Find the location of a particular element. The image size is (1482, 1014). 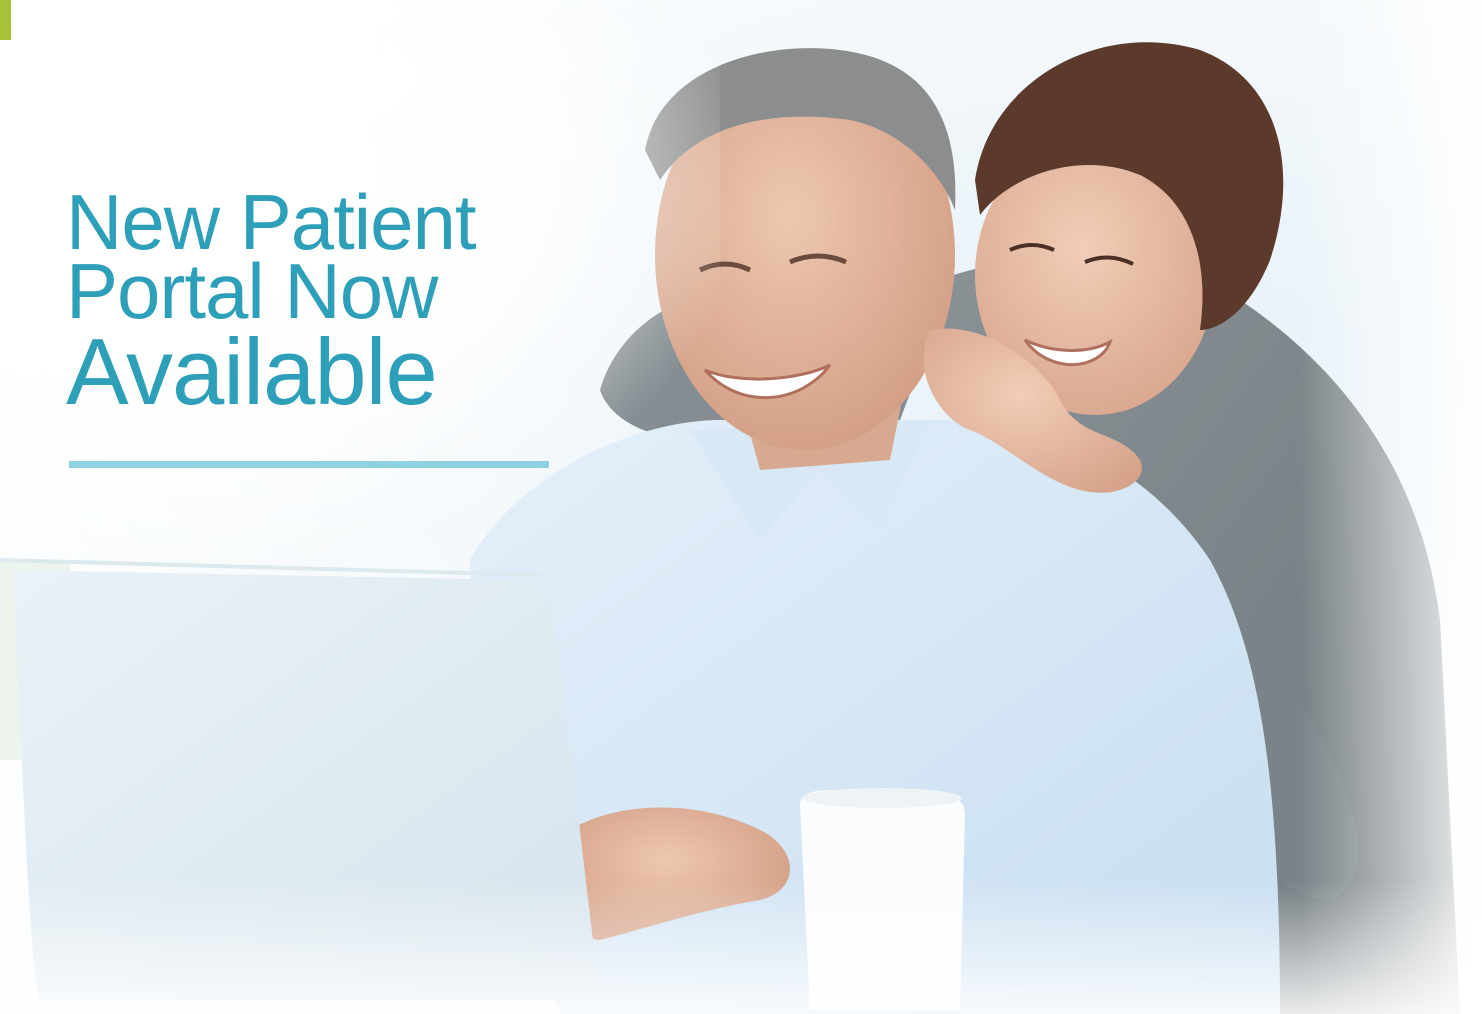

hero-headline: New Patient Portal Now Available is located at coordinates (346, 303).